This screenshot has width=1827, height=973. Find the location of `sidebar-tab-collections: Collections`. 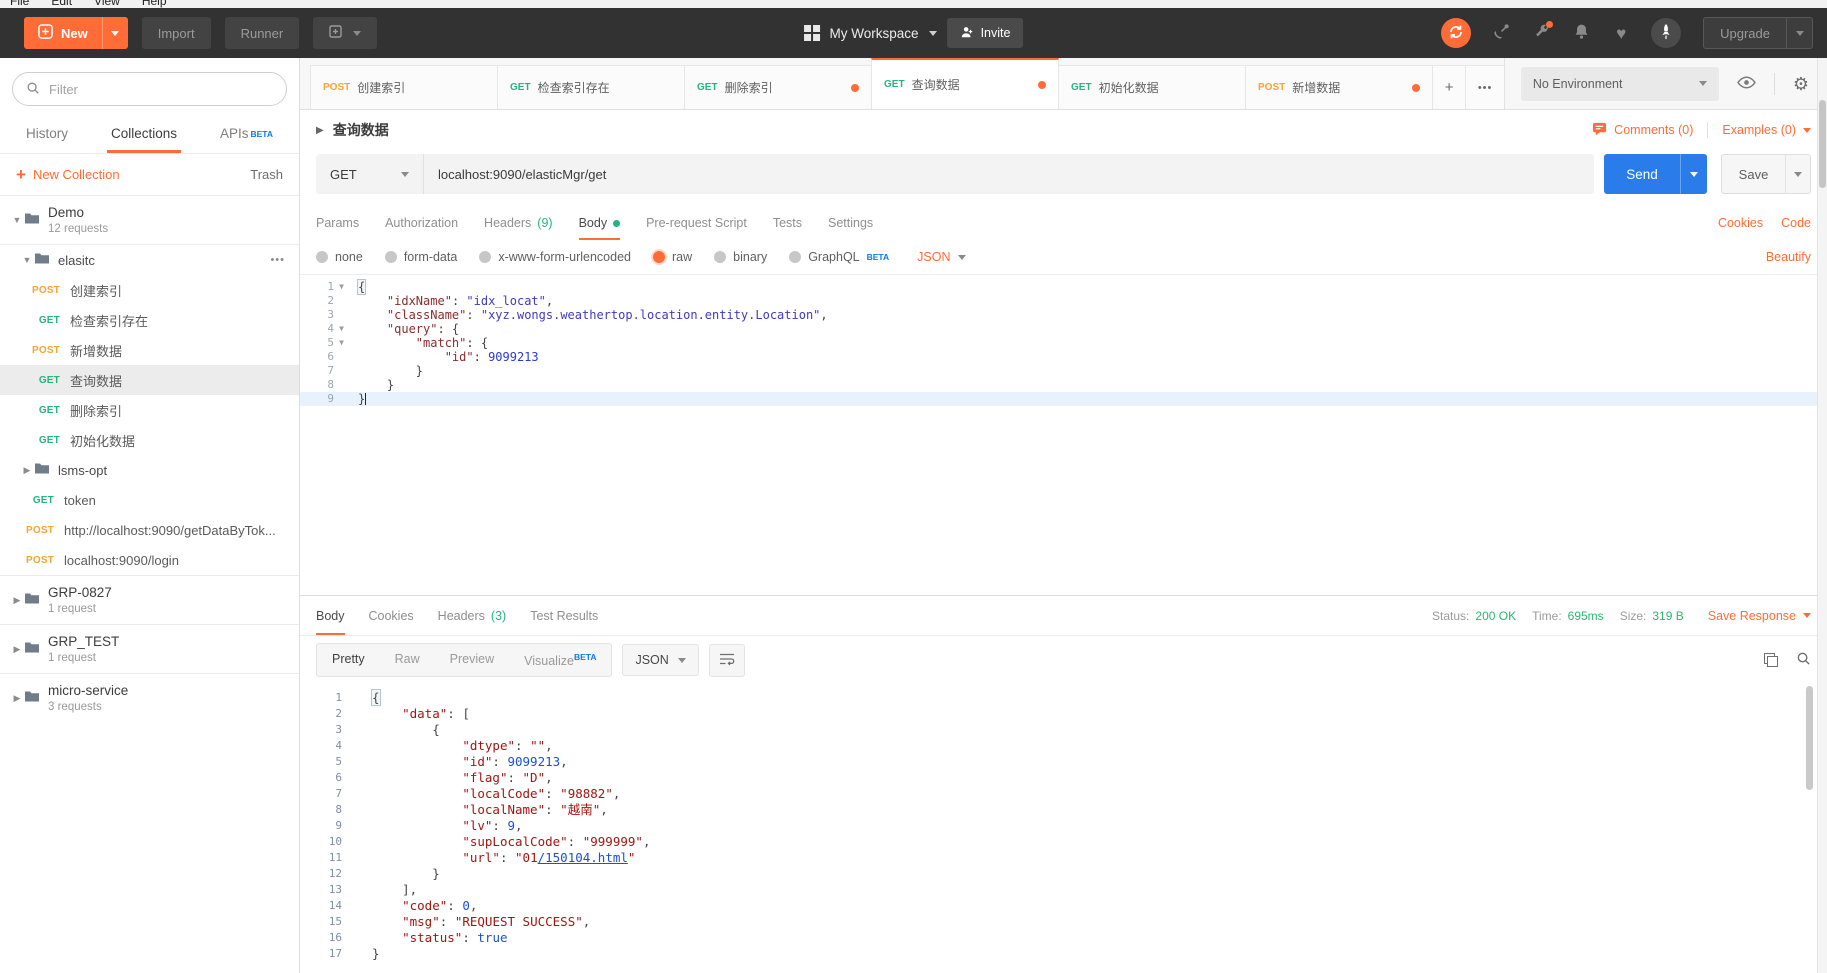

sidebar-tab-collections: Collections is located at coordinates (144, 133).